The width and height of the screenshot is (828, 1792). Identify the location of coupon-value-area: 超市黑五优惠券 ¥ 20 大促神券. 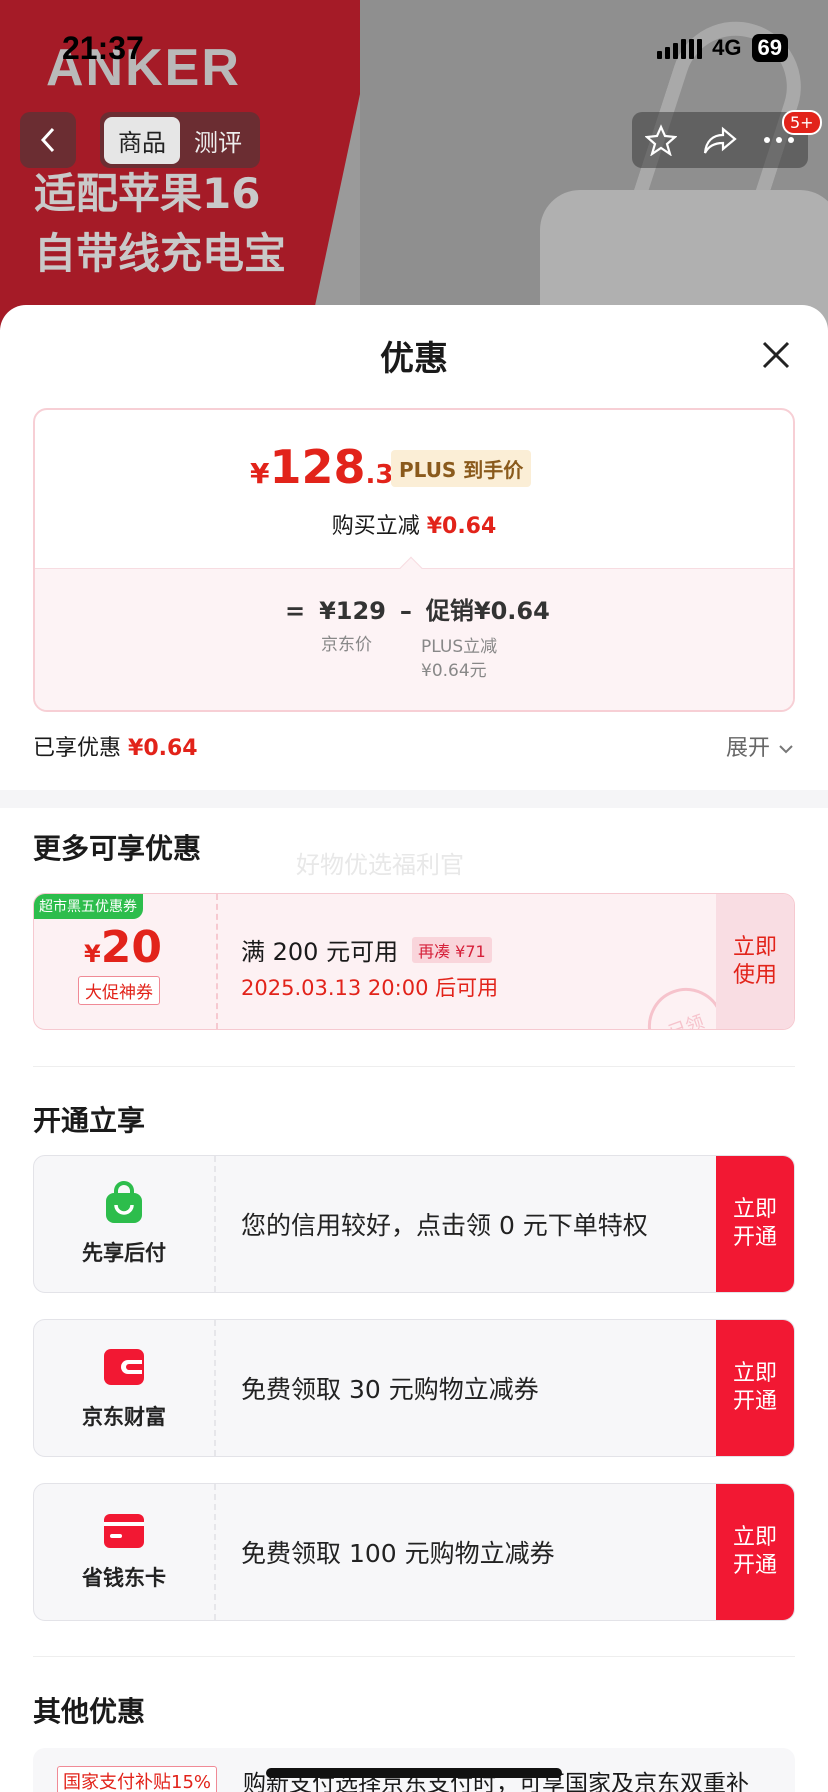
(126, 961).